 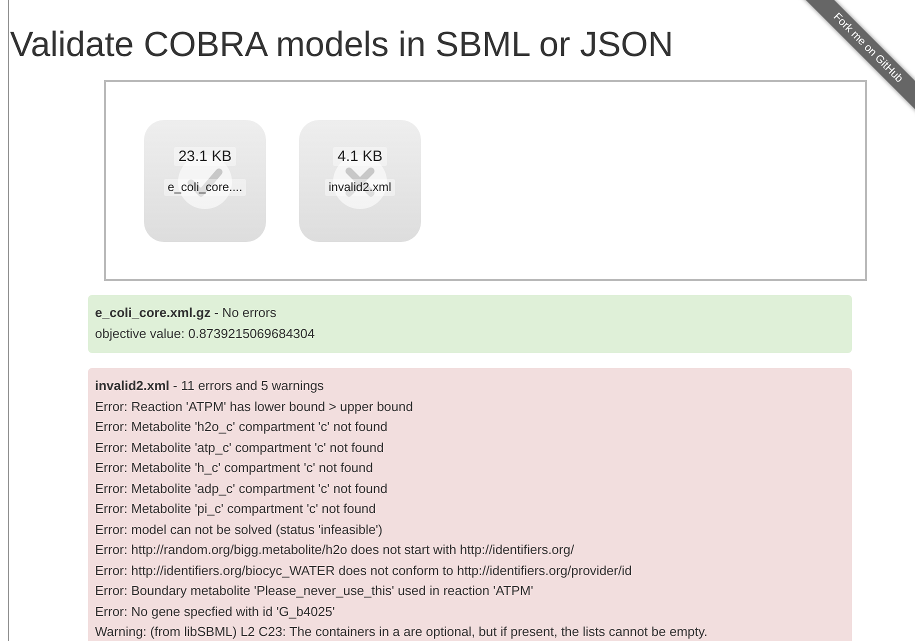 I want to click on file-name: invalid2.xml, so click(x=360, y=187).